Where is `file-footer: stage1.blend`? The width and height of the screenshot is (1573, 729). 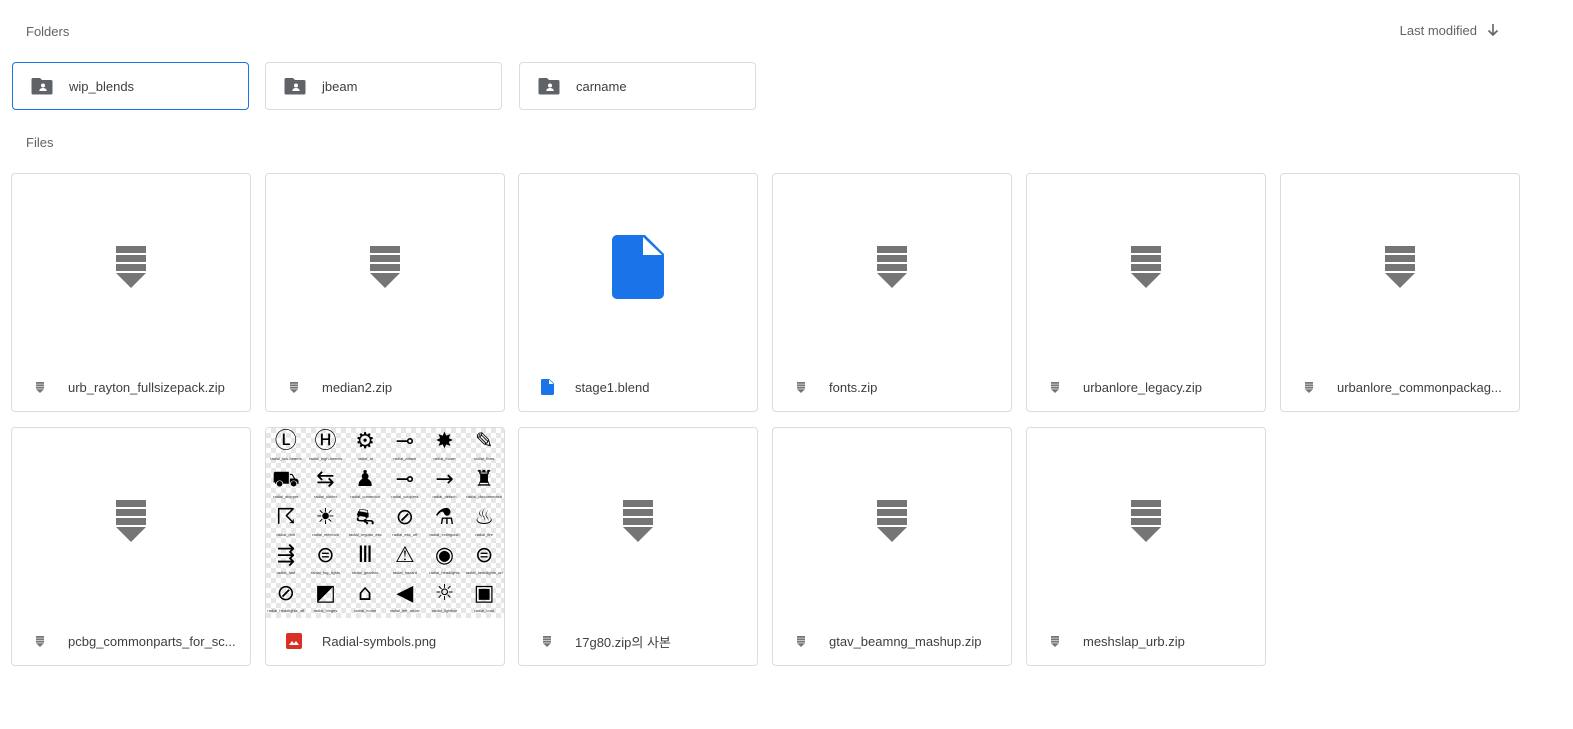 file-footer: stage1.blend is located at coordinates (638, 387).